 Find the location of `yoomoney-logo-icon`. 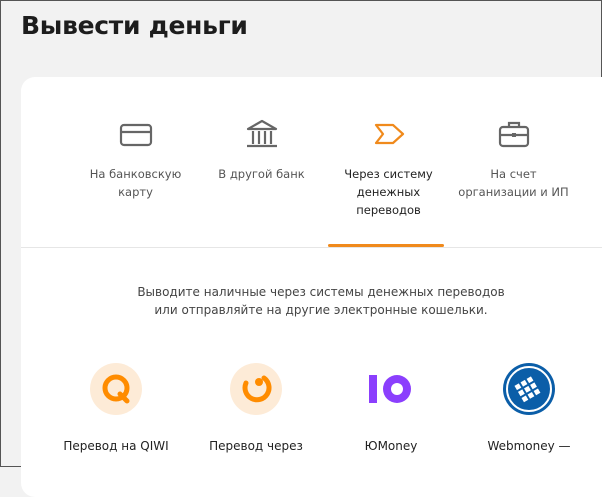

yoomoney-logo-icon is located at coordinates (391, 389).